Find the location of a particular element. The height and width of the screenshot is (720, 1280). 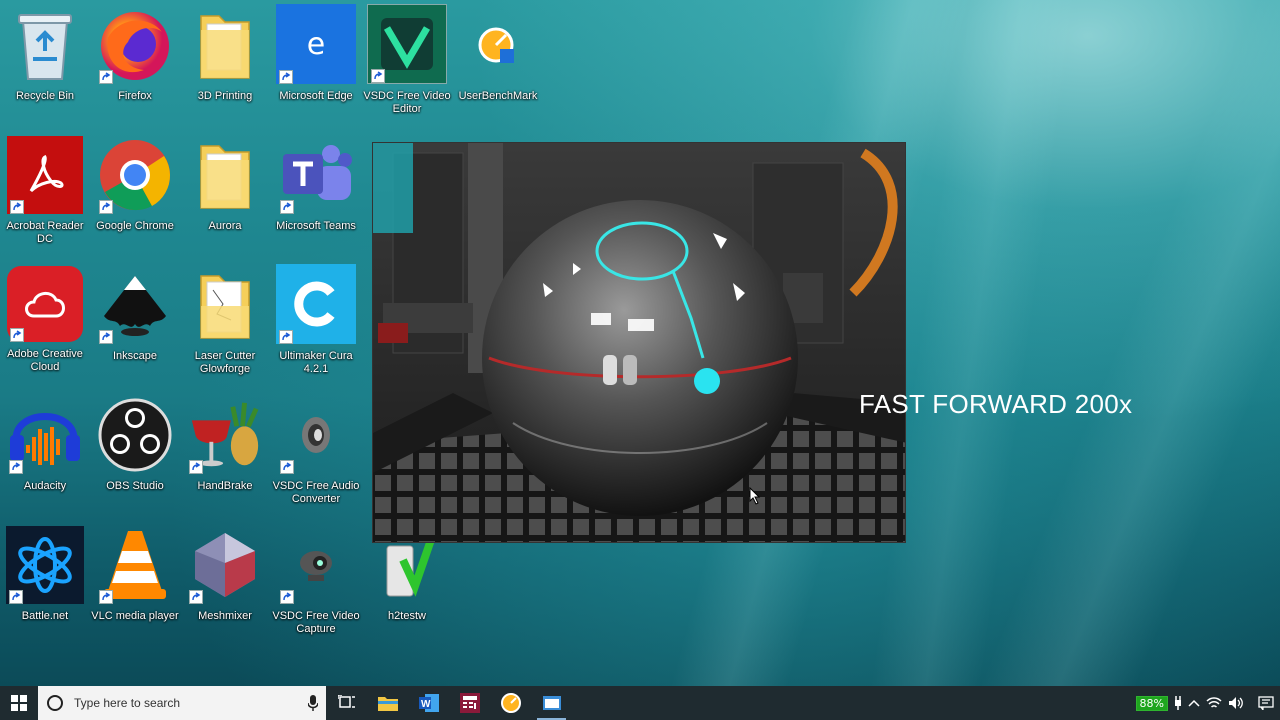

desktop-icon-audacity: Audacity is located at coordinates (45, 453).